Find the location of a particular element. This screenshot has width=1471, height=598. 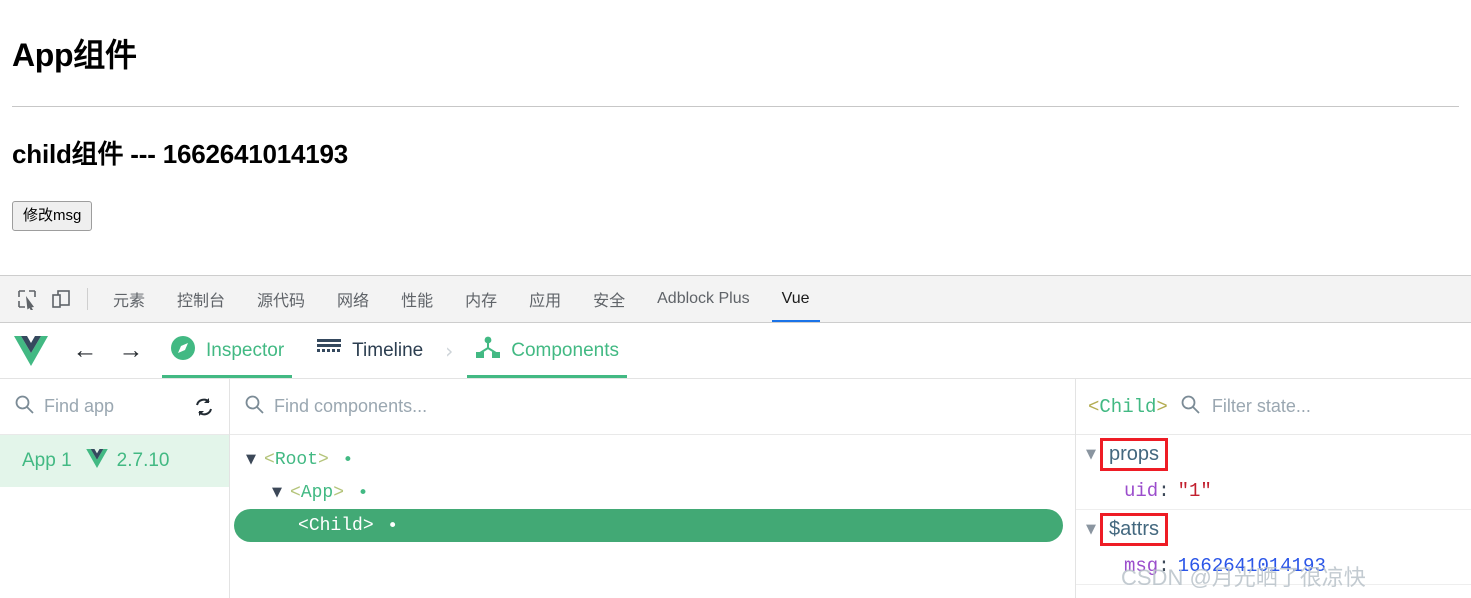

devtools-tab-performance: 性能 is located at coordinates (417, 299).